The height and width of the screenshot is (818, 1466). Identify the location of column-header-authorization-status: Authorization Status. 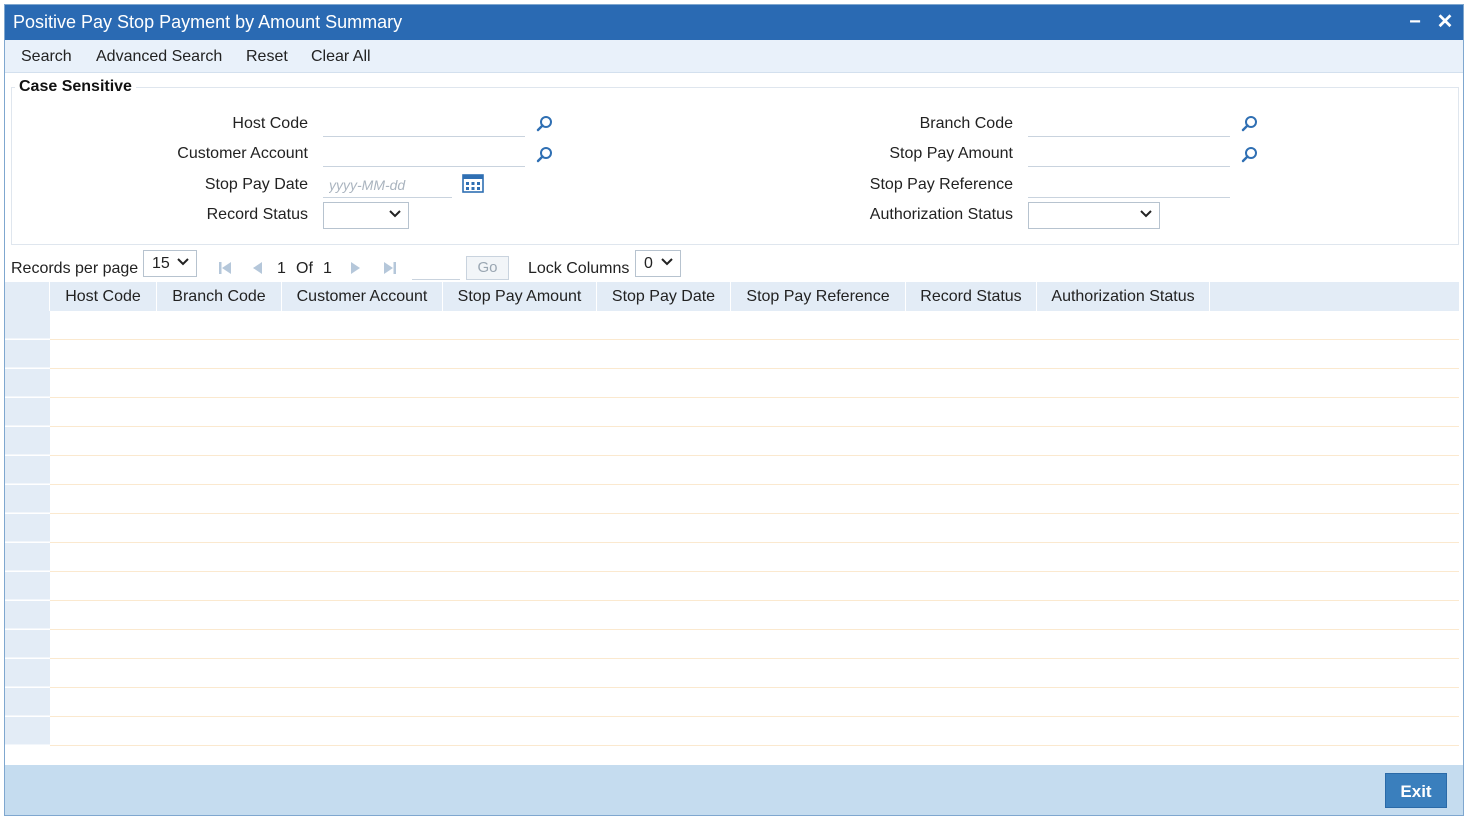
(1123, 296).